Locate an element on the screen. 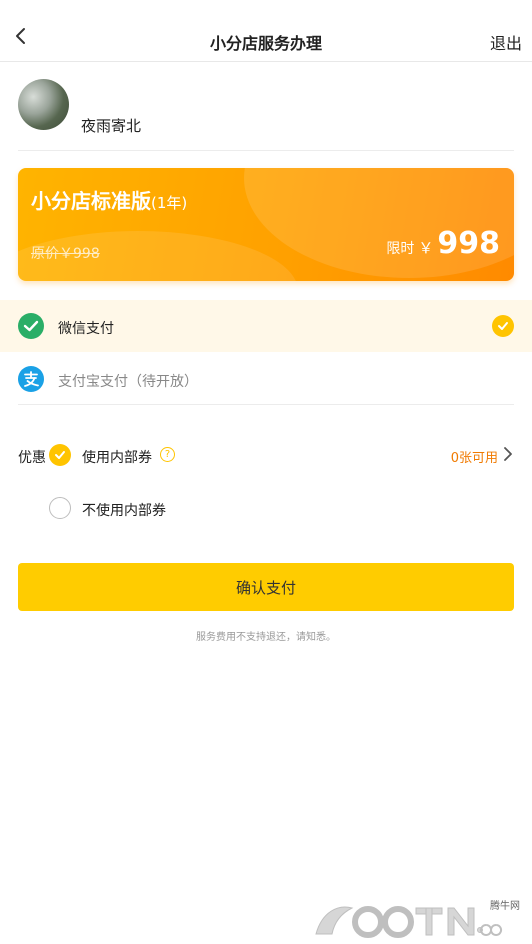 Image resolution: width=532 pixels, height=944 pixels. currency-symbol: ￥ is located at coordinates (426, 248).